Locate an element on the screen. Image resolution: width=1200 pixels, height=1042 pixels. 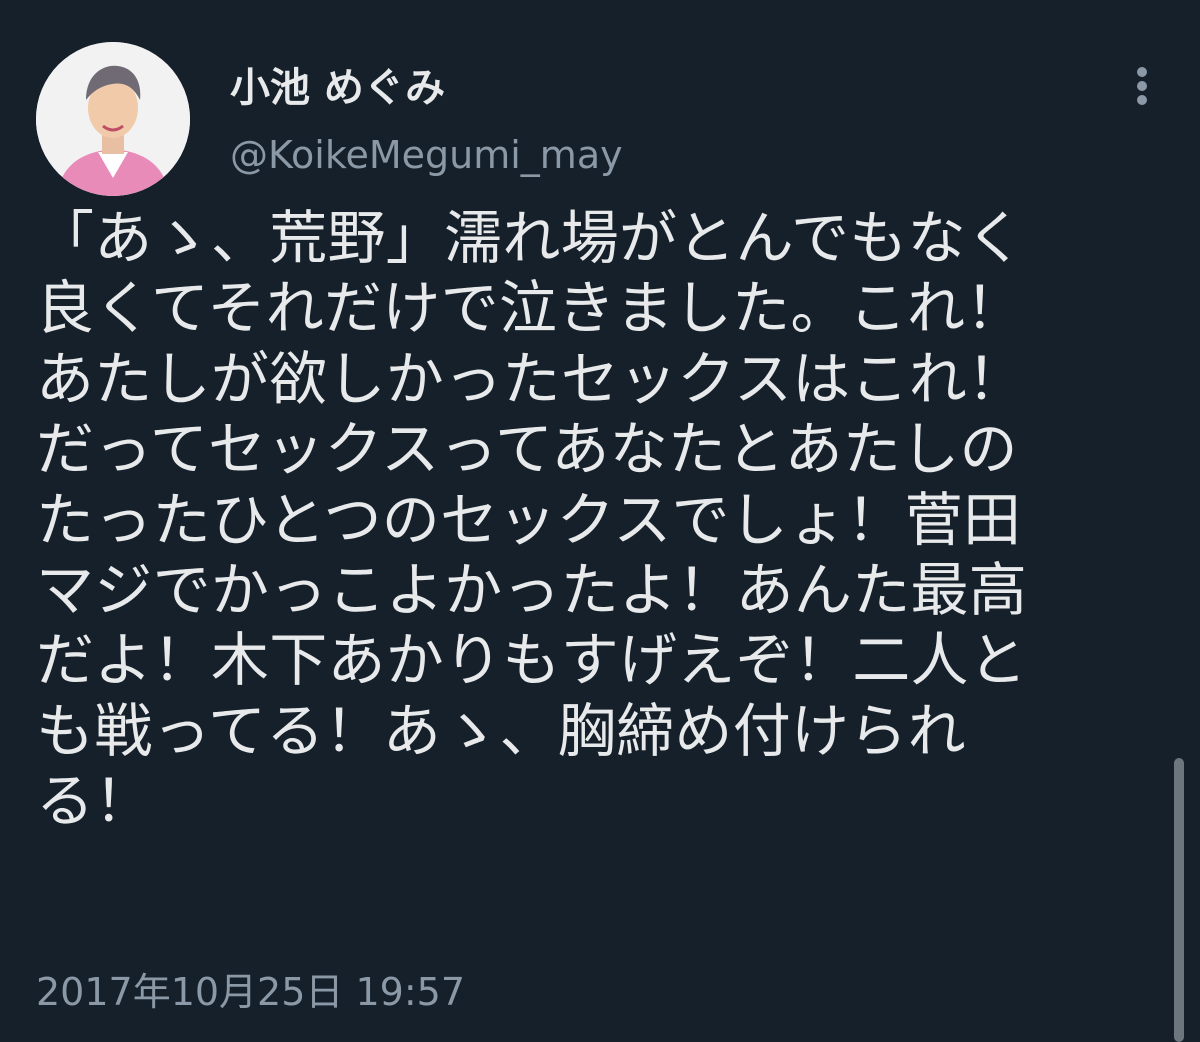
scrollbar is located at coordinates (1179, 900).